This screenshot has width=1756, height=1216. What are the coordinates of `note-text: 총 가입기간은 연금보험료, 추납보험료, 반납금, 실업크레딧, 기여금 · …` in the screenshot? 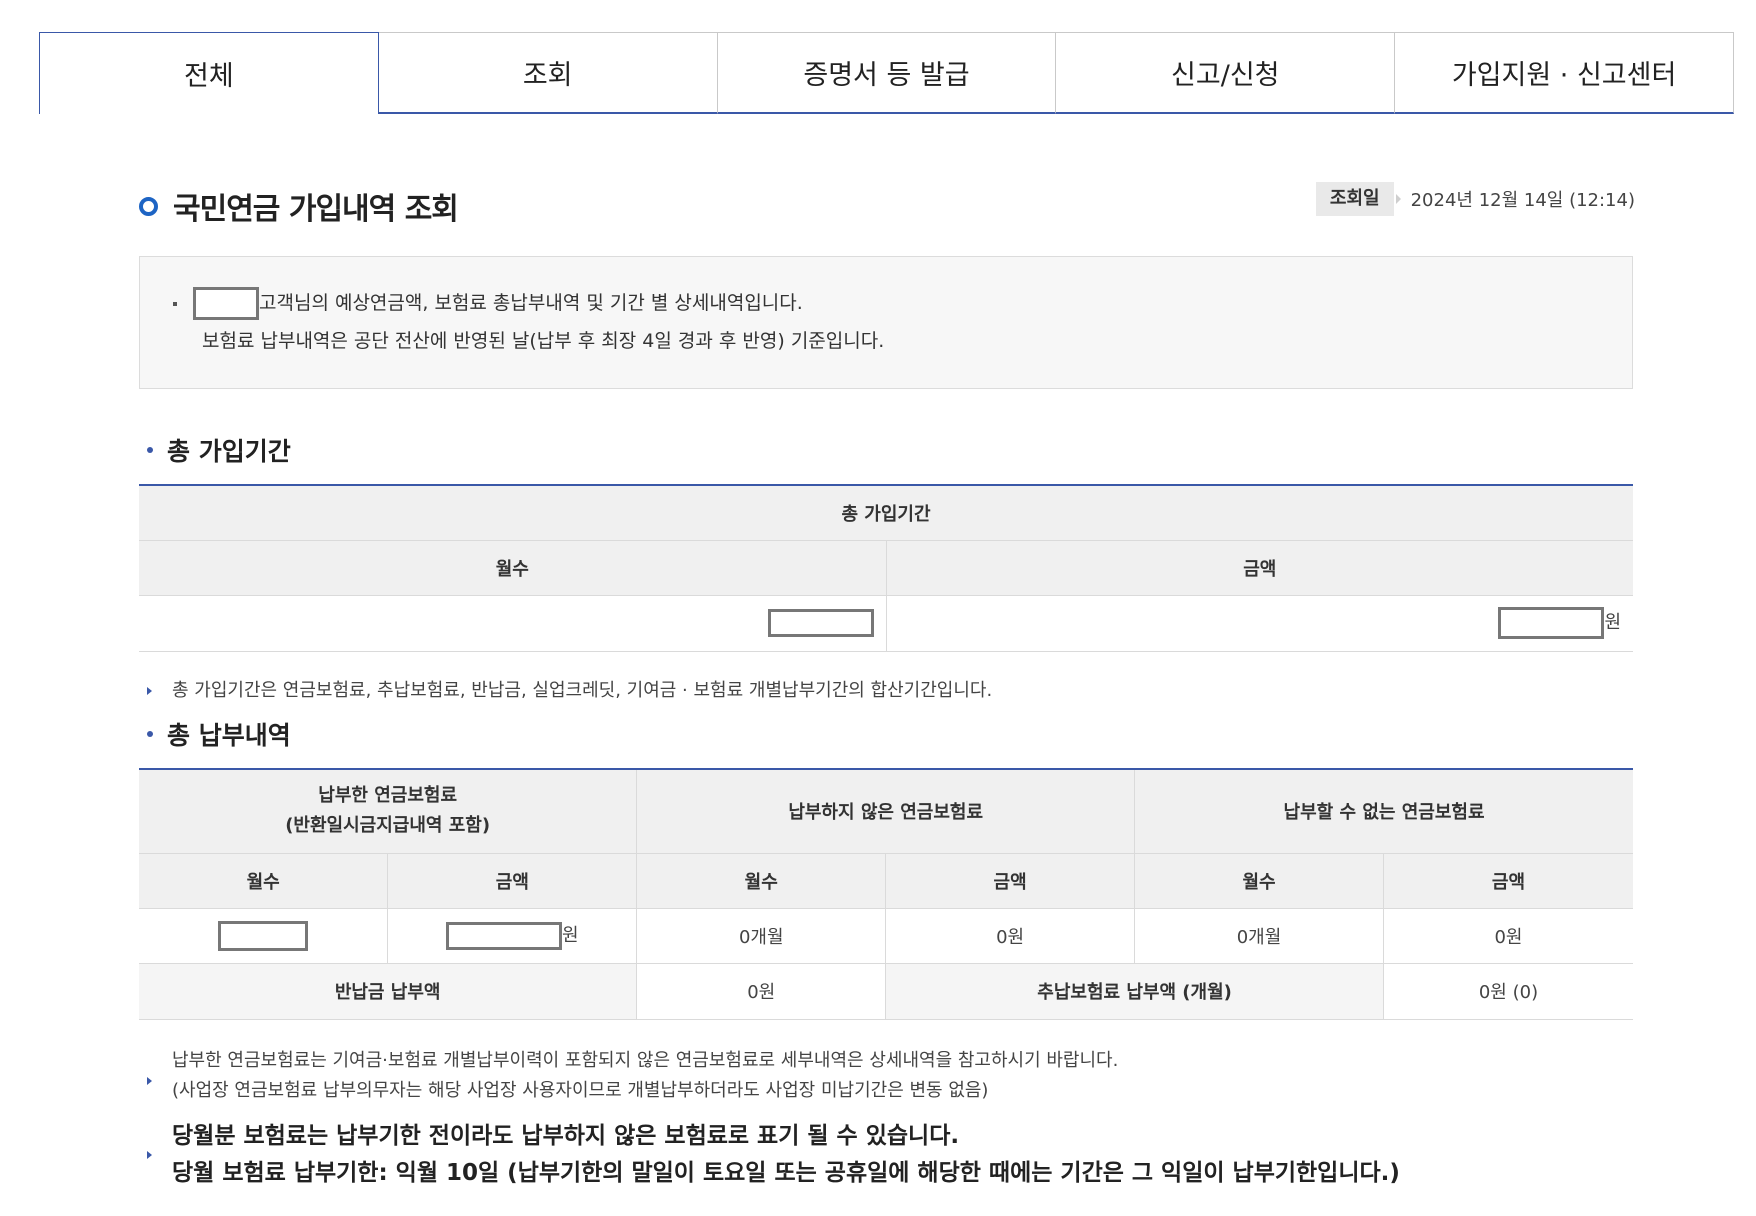 It's located at (582, 690).